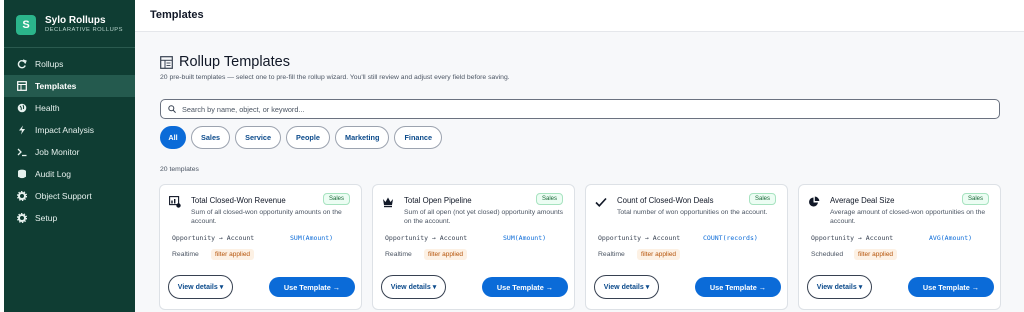 Image resolution: width=1024 pixels, height=312 pixels. Describe the element at coordinates (172, 109) in the screenshot. I see `search-icon` at that location.